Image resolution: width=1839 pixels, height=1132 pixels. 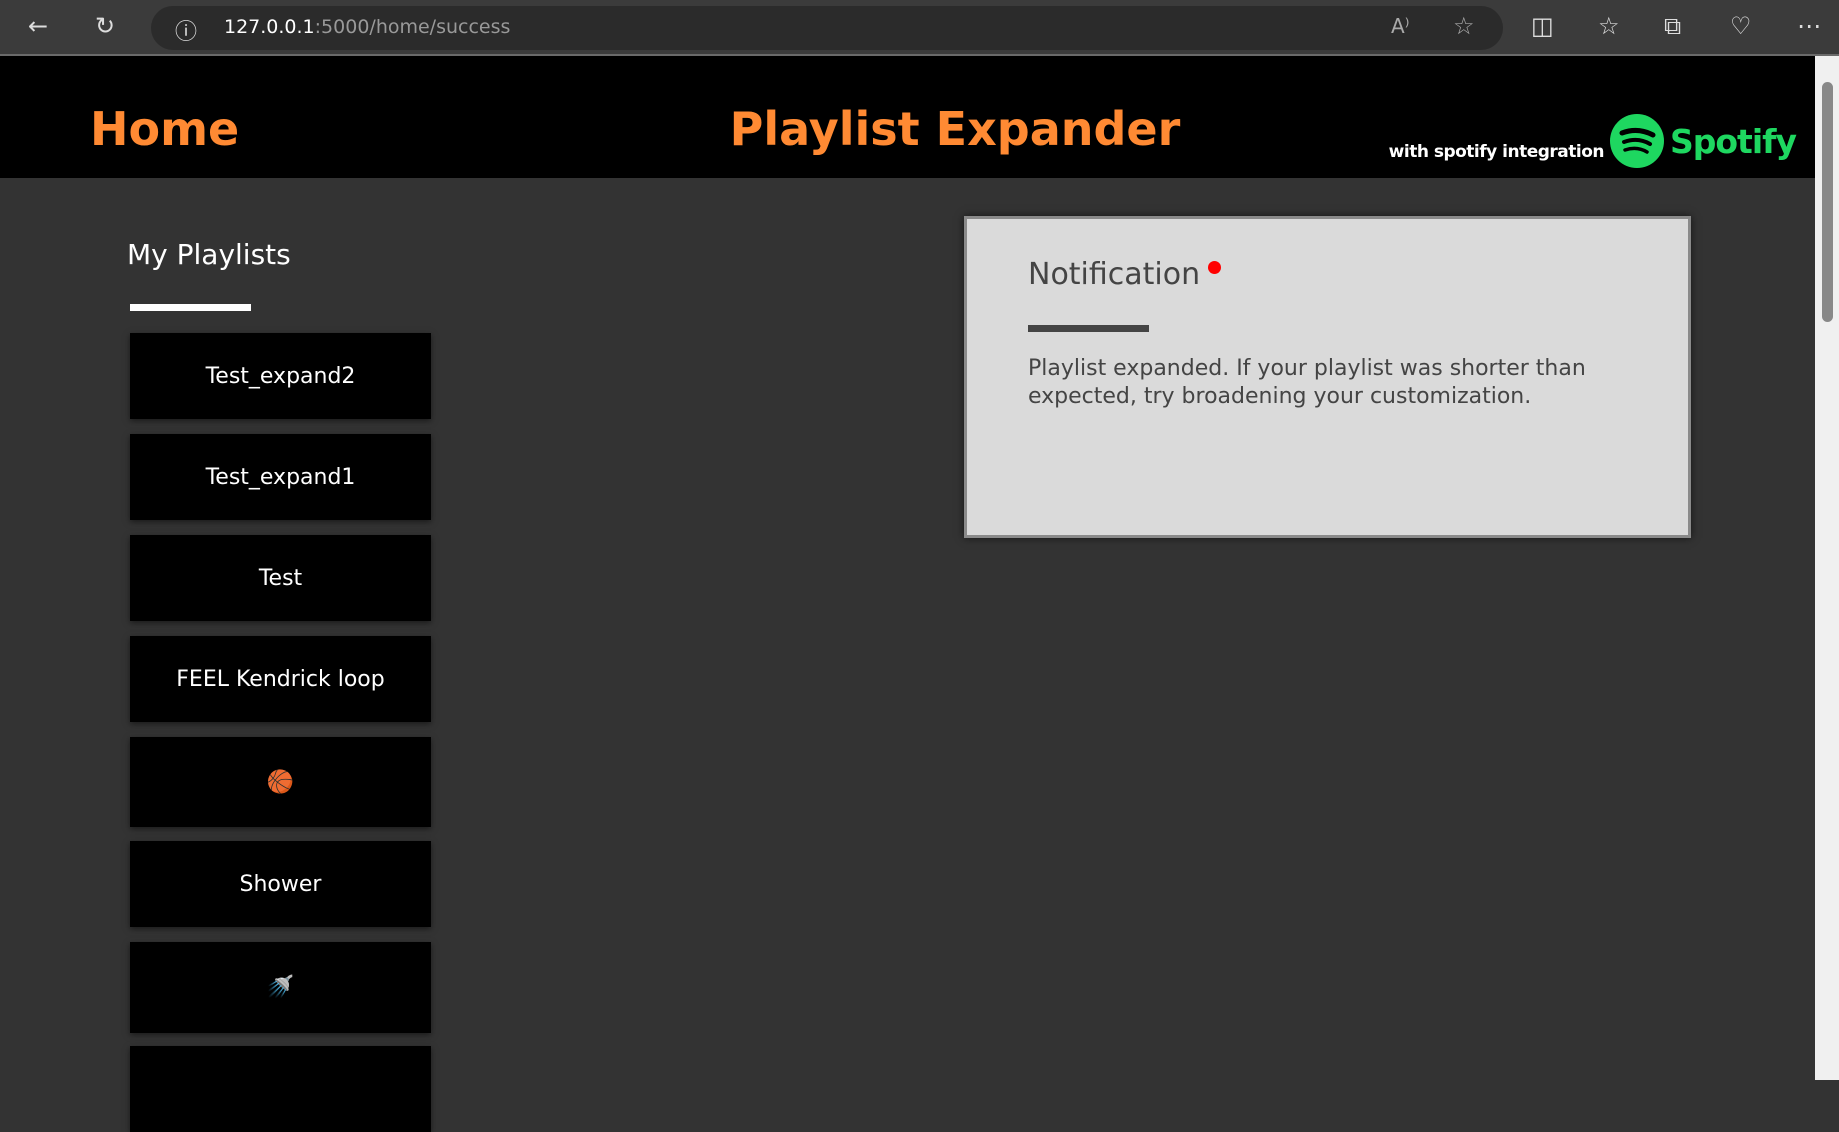 I want to click on notification-title: Notification, so click(x=1114, y=274).